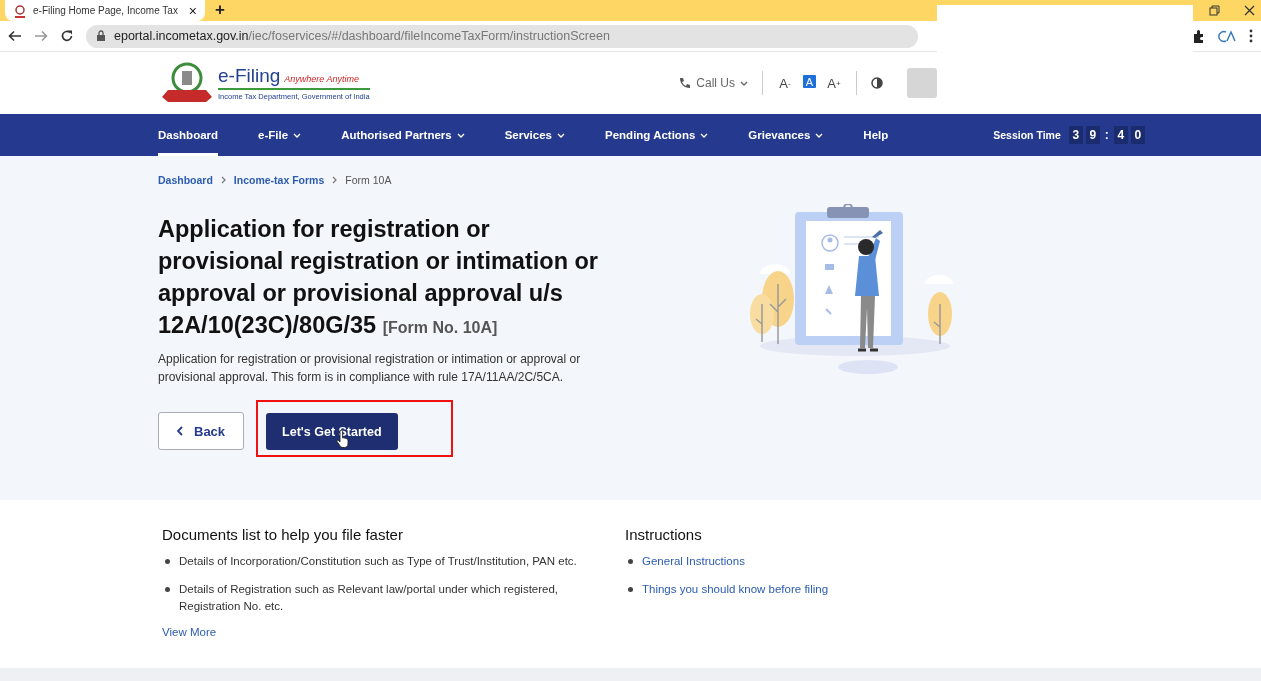 The image size is (1261, 681). Describe the element at coordinates (249, 76) in the screenshot. I see `brand-name: e-Filing` at that location.